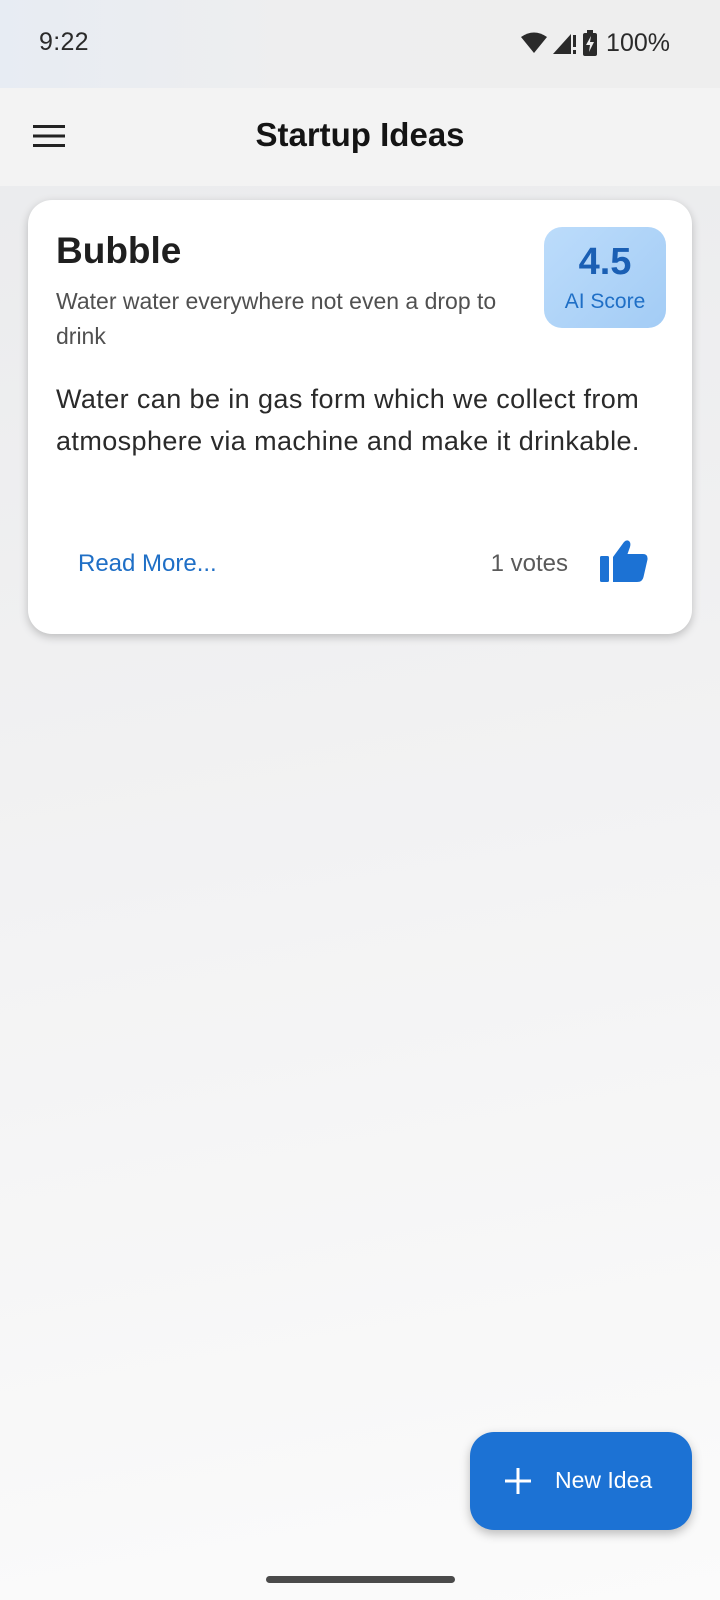 The width and height of the screenshot is (720, 1600). I want to click on vote-count: 1 votes, so click(529, 563).